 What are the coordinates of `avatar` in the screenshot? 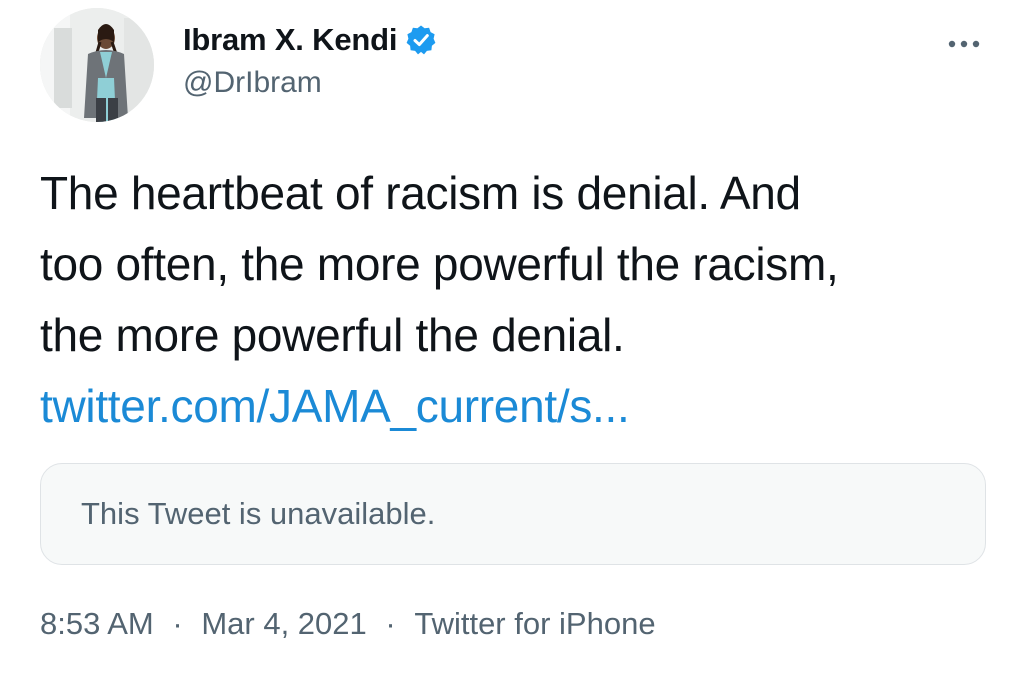 It's located at (97, 65).